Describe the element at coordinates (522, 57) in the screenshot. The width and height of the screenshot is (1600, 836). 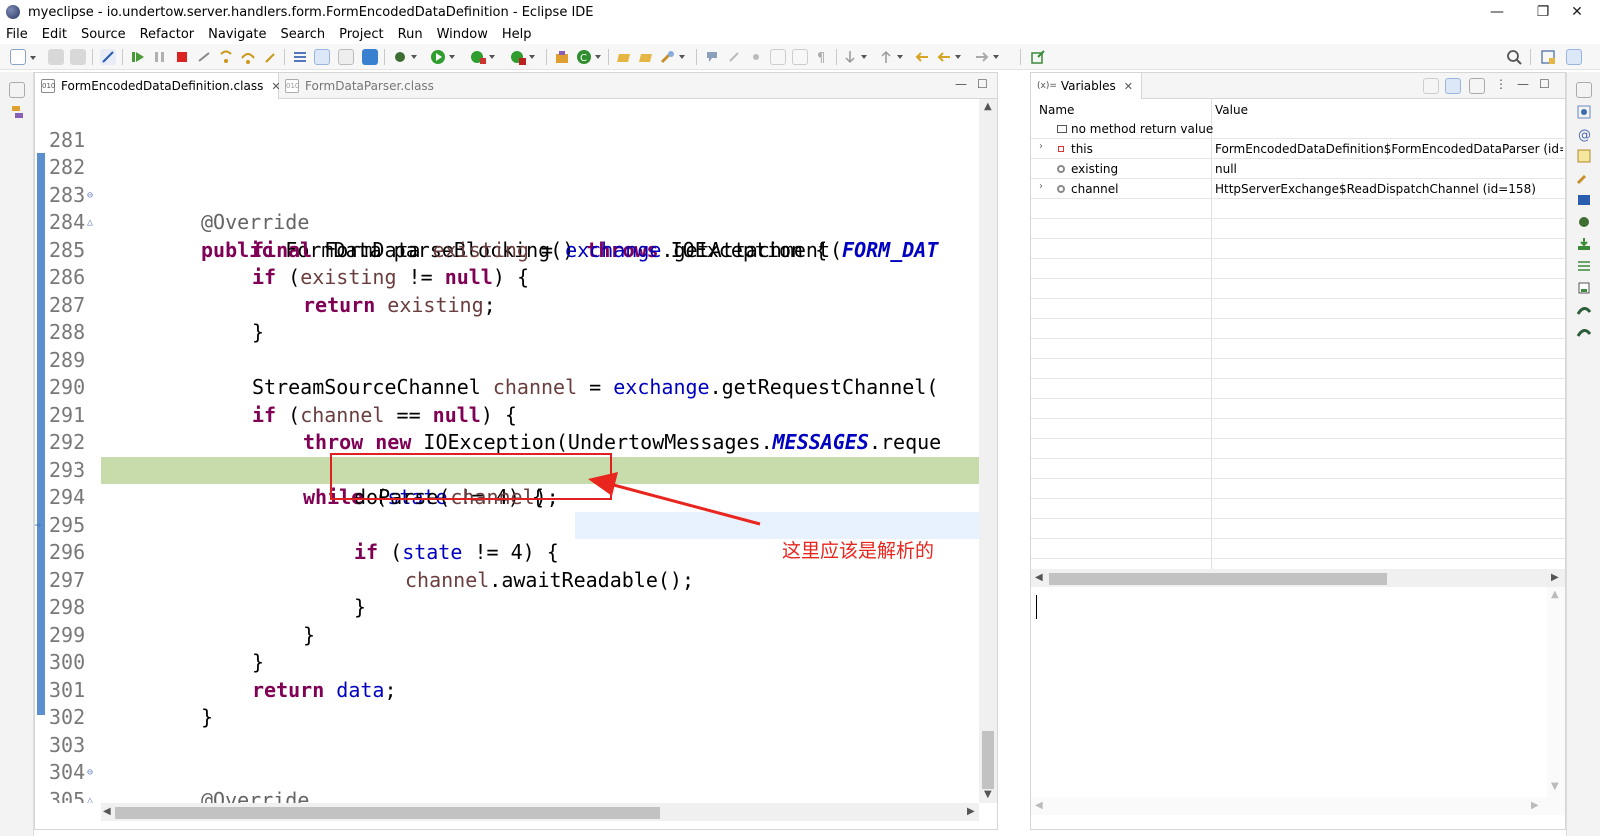
I see `external-tools-icon` at that location.